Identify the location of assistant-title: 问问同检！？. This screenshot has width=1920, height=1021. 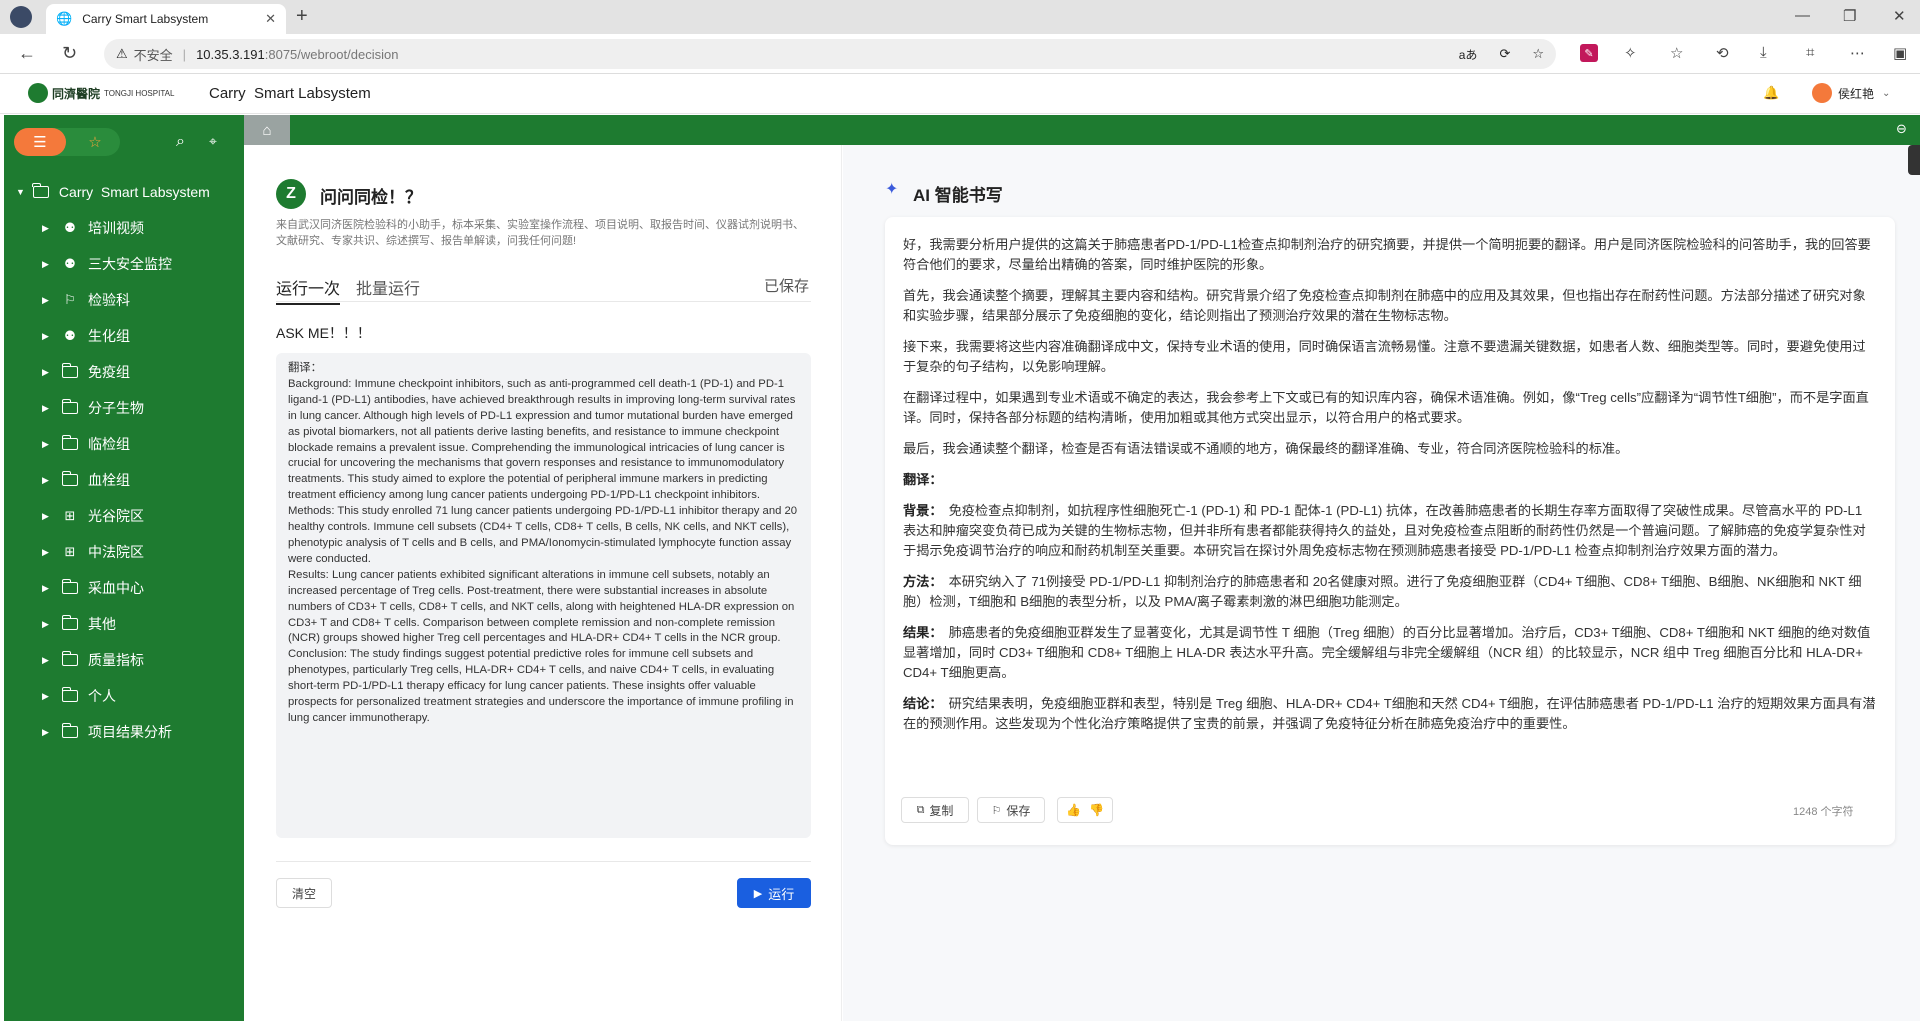
(371, 197).